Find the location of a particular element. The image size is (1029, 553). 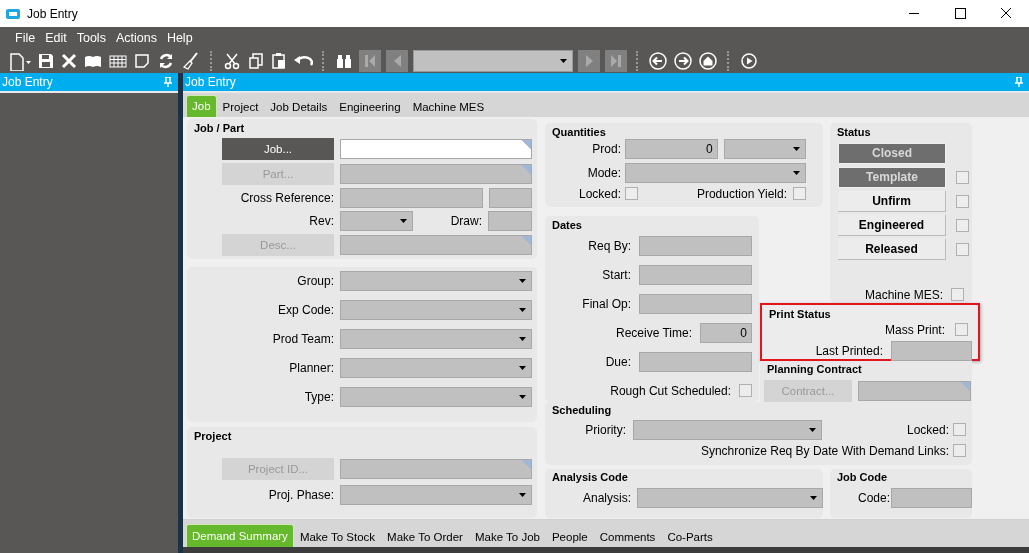

description-field is located at coordinates (436, 244).